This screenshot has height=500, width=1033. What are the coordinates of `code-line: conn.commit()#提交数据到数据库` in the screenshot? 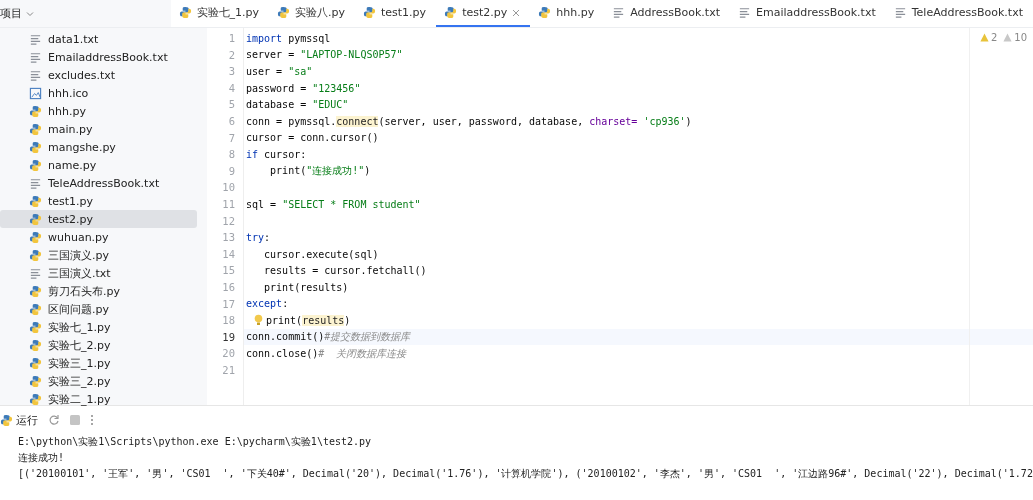 It's located at (328, 337).